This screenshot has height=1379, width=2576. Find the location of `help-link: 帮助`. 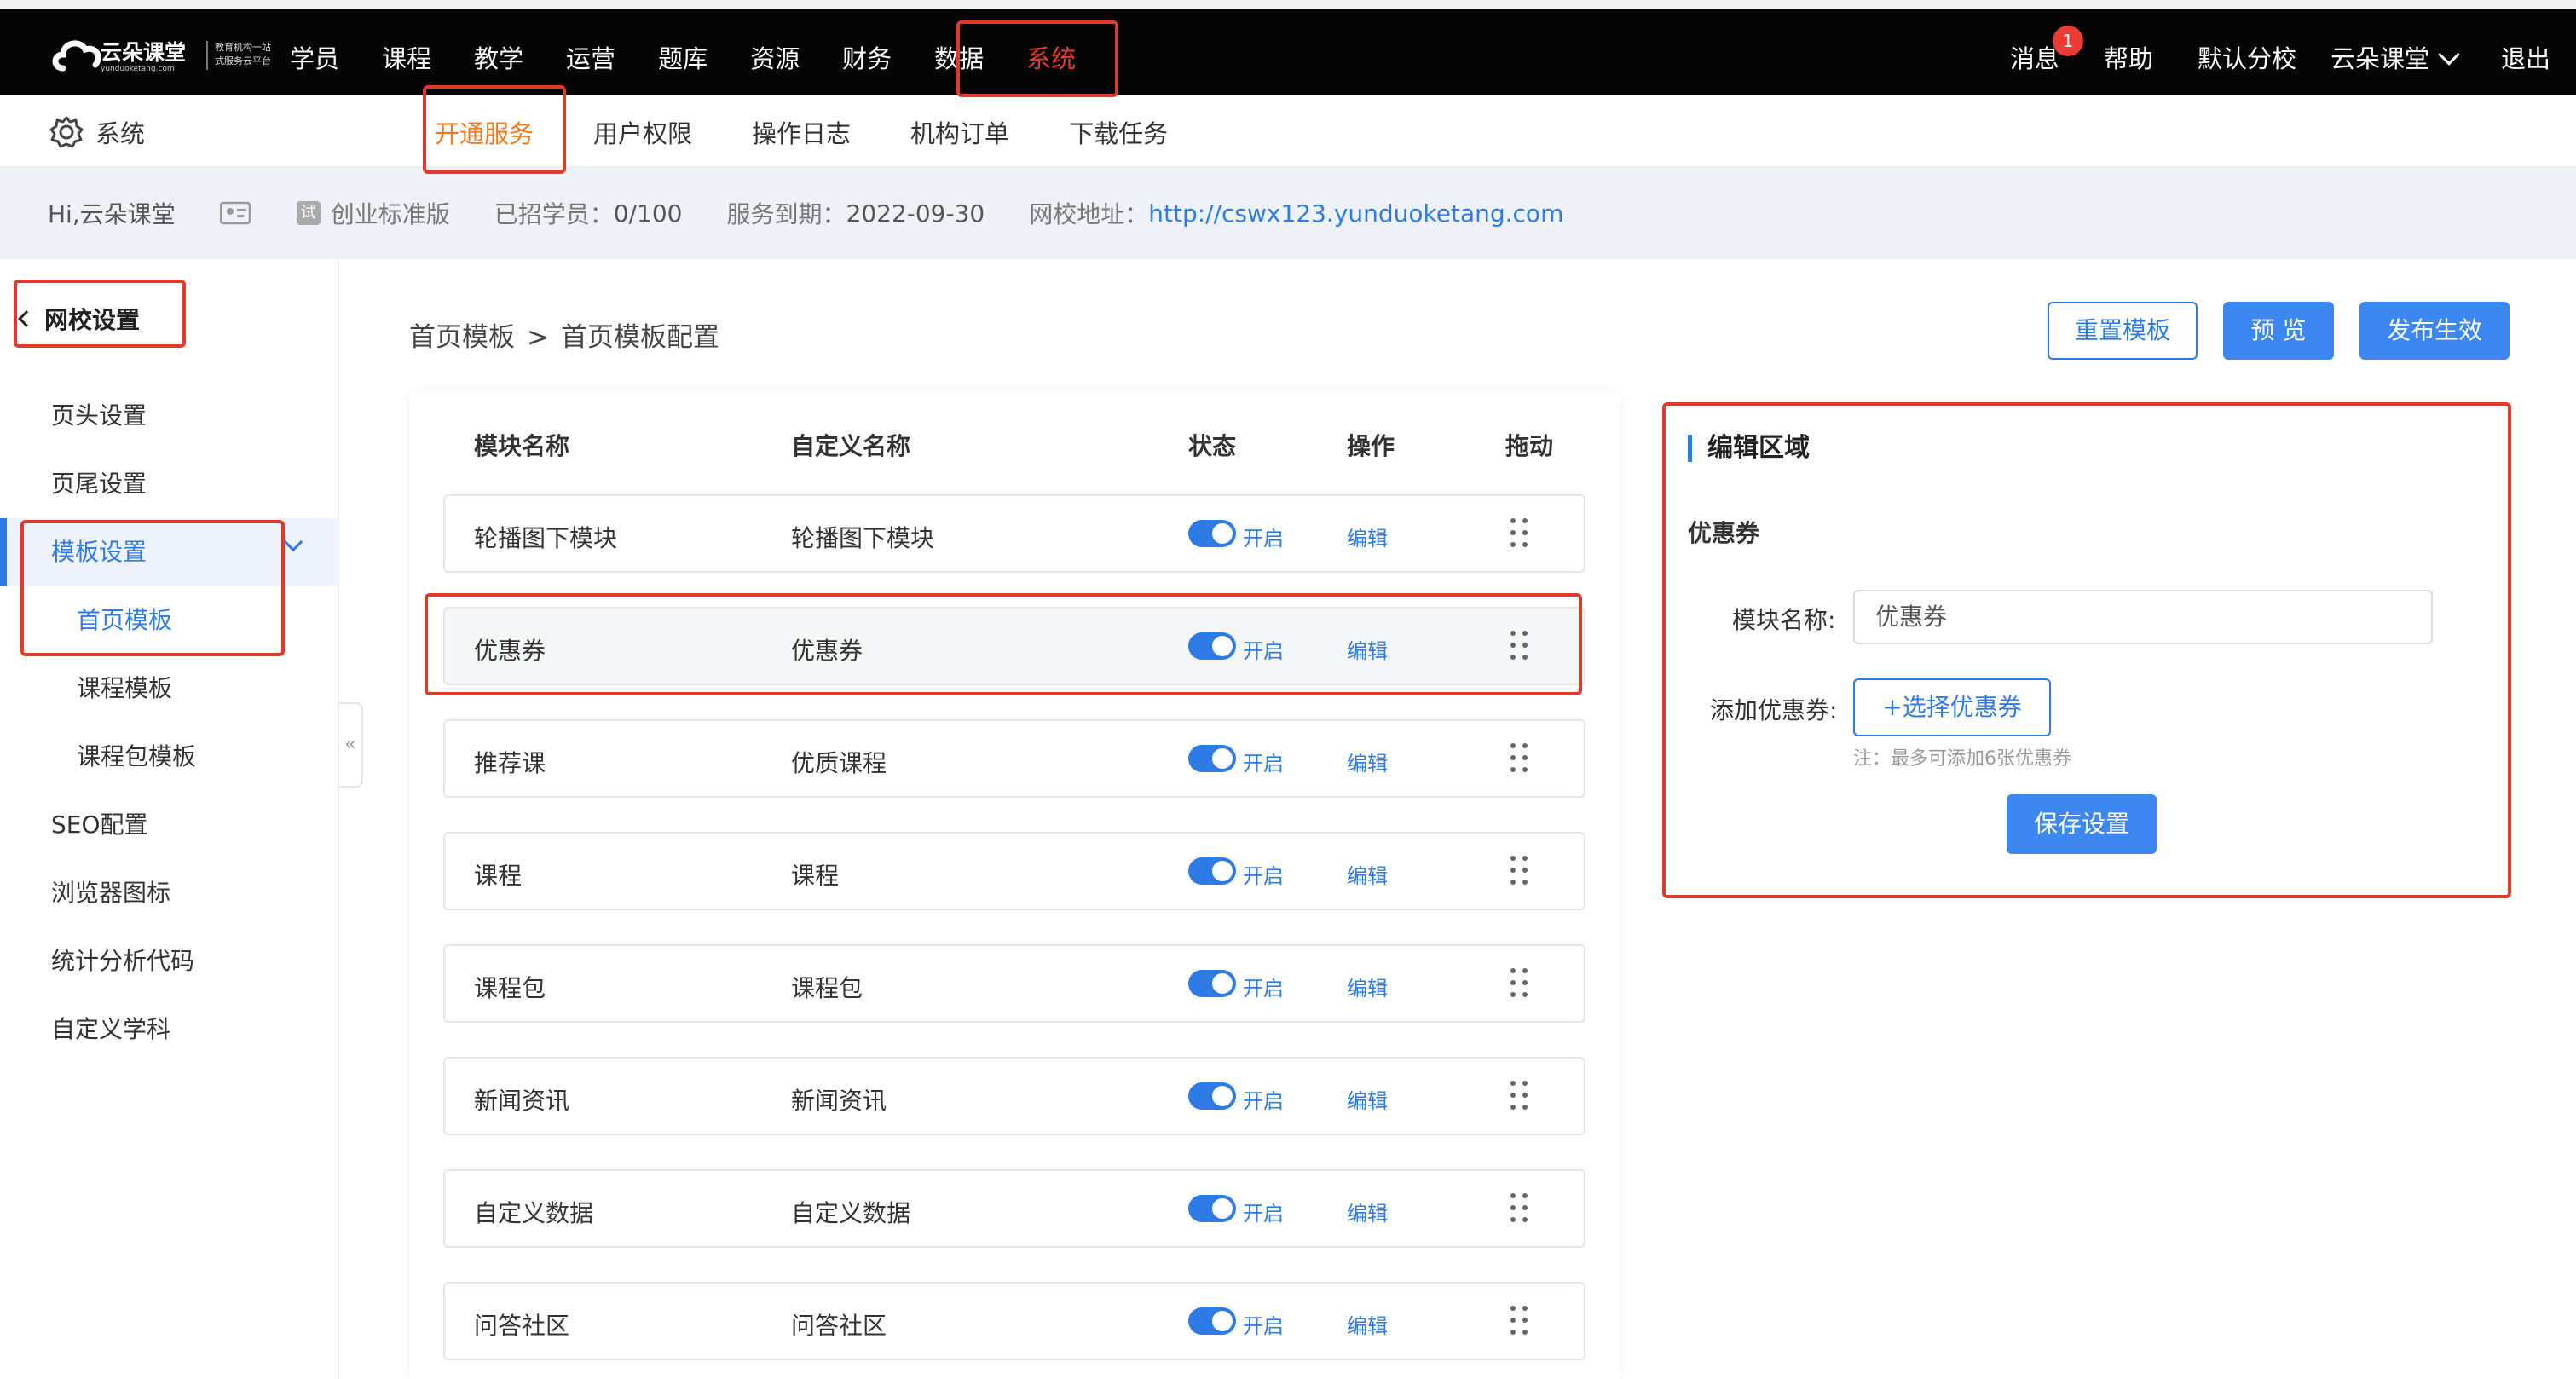

help-link: 帮助 is located at coordinates (2128, 57).